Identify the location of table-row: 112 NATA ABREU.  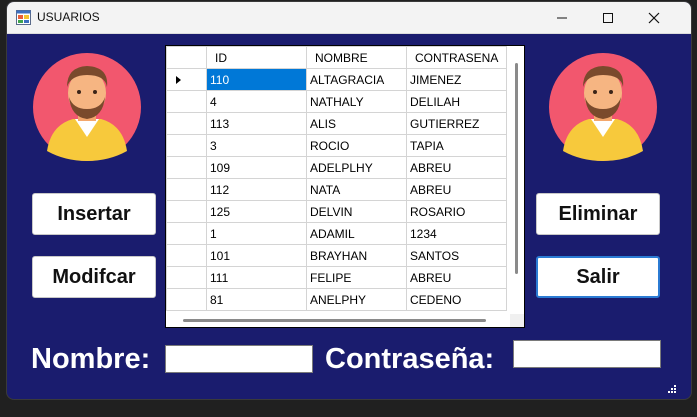
(336, 189).